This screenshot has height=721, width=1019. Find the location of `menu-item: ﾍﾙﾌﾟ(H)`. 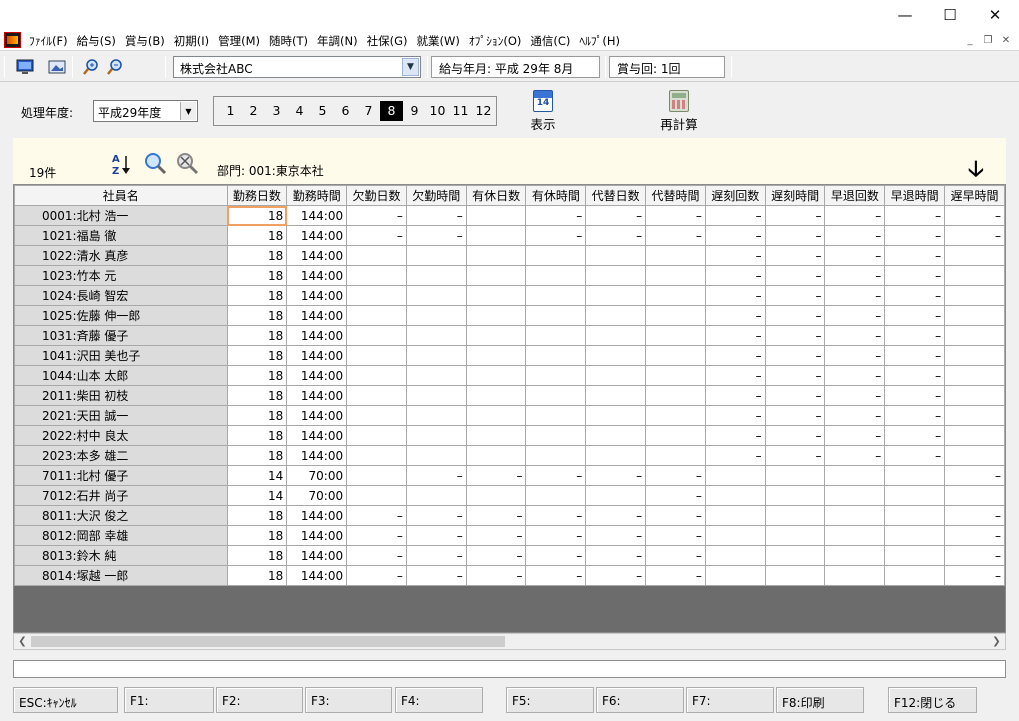

menu-item: ﾍﾙﾌﾟ(H) is located at coordinates (602, 41).